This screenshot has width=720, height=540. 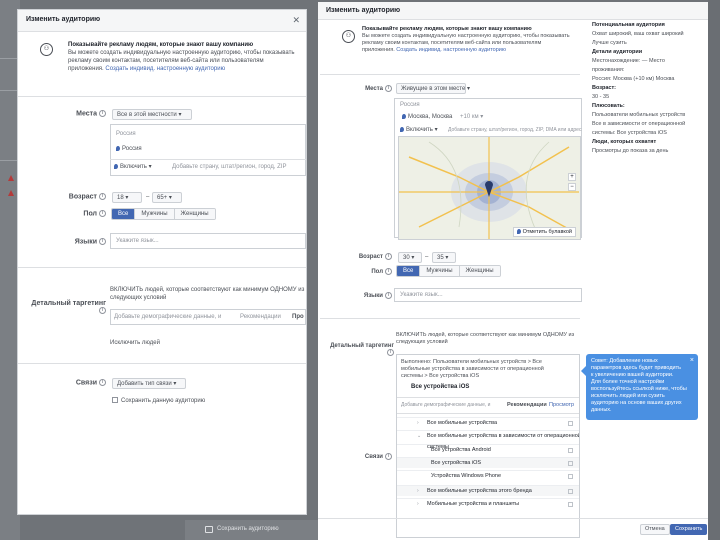 What do you see at coordinates (135, 343) in the screenshot?
I see `exclude-people-link: Исключить людей` at bounding box center [135, 343].